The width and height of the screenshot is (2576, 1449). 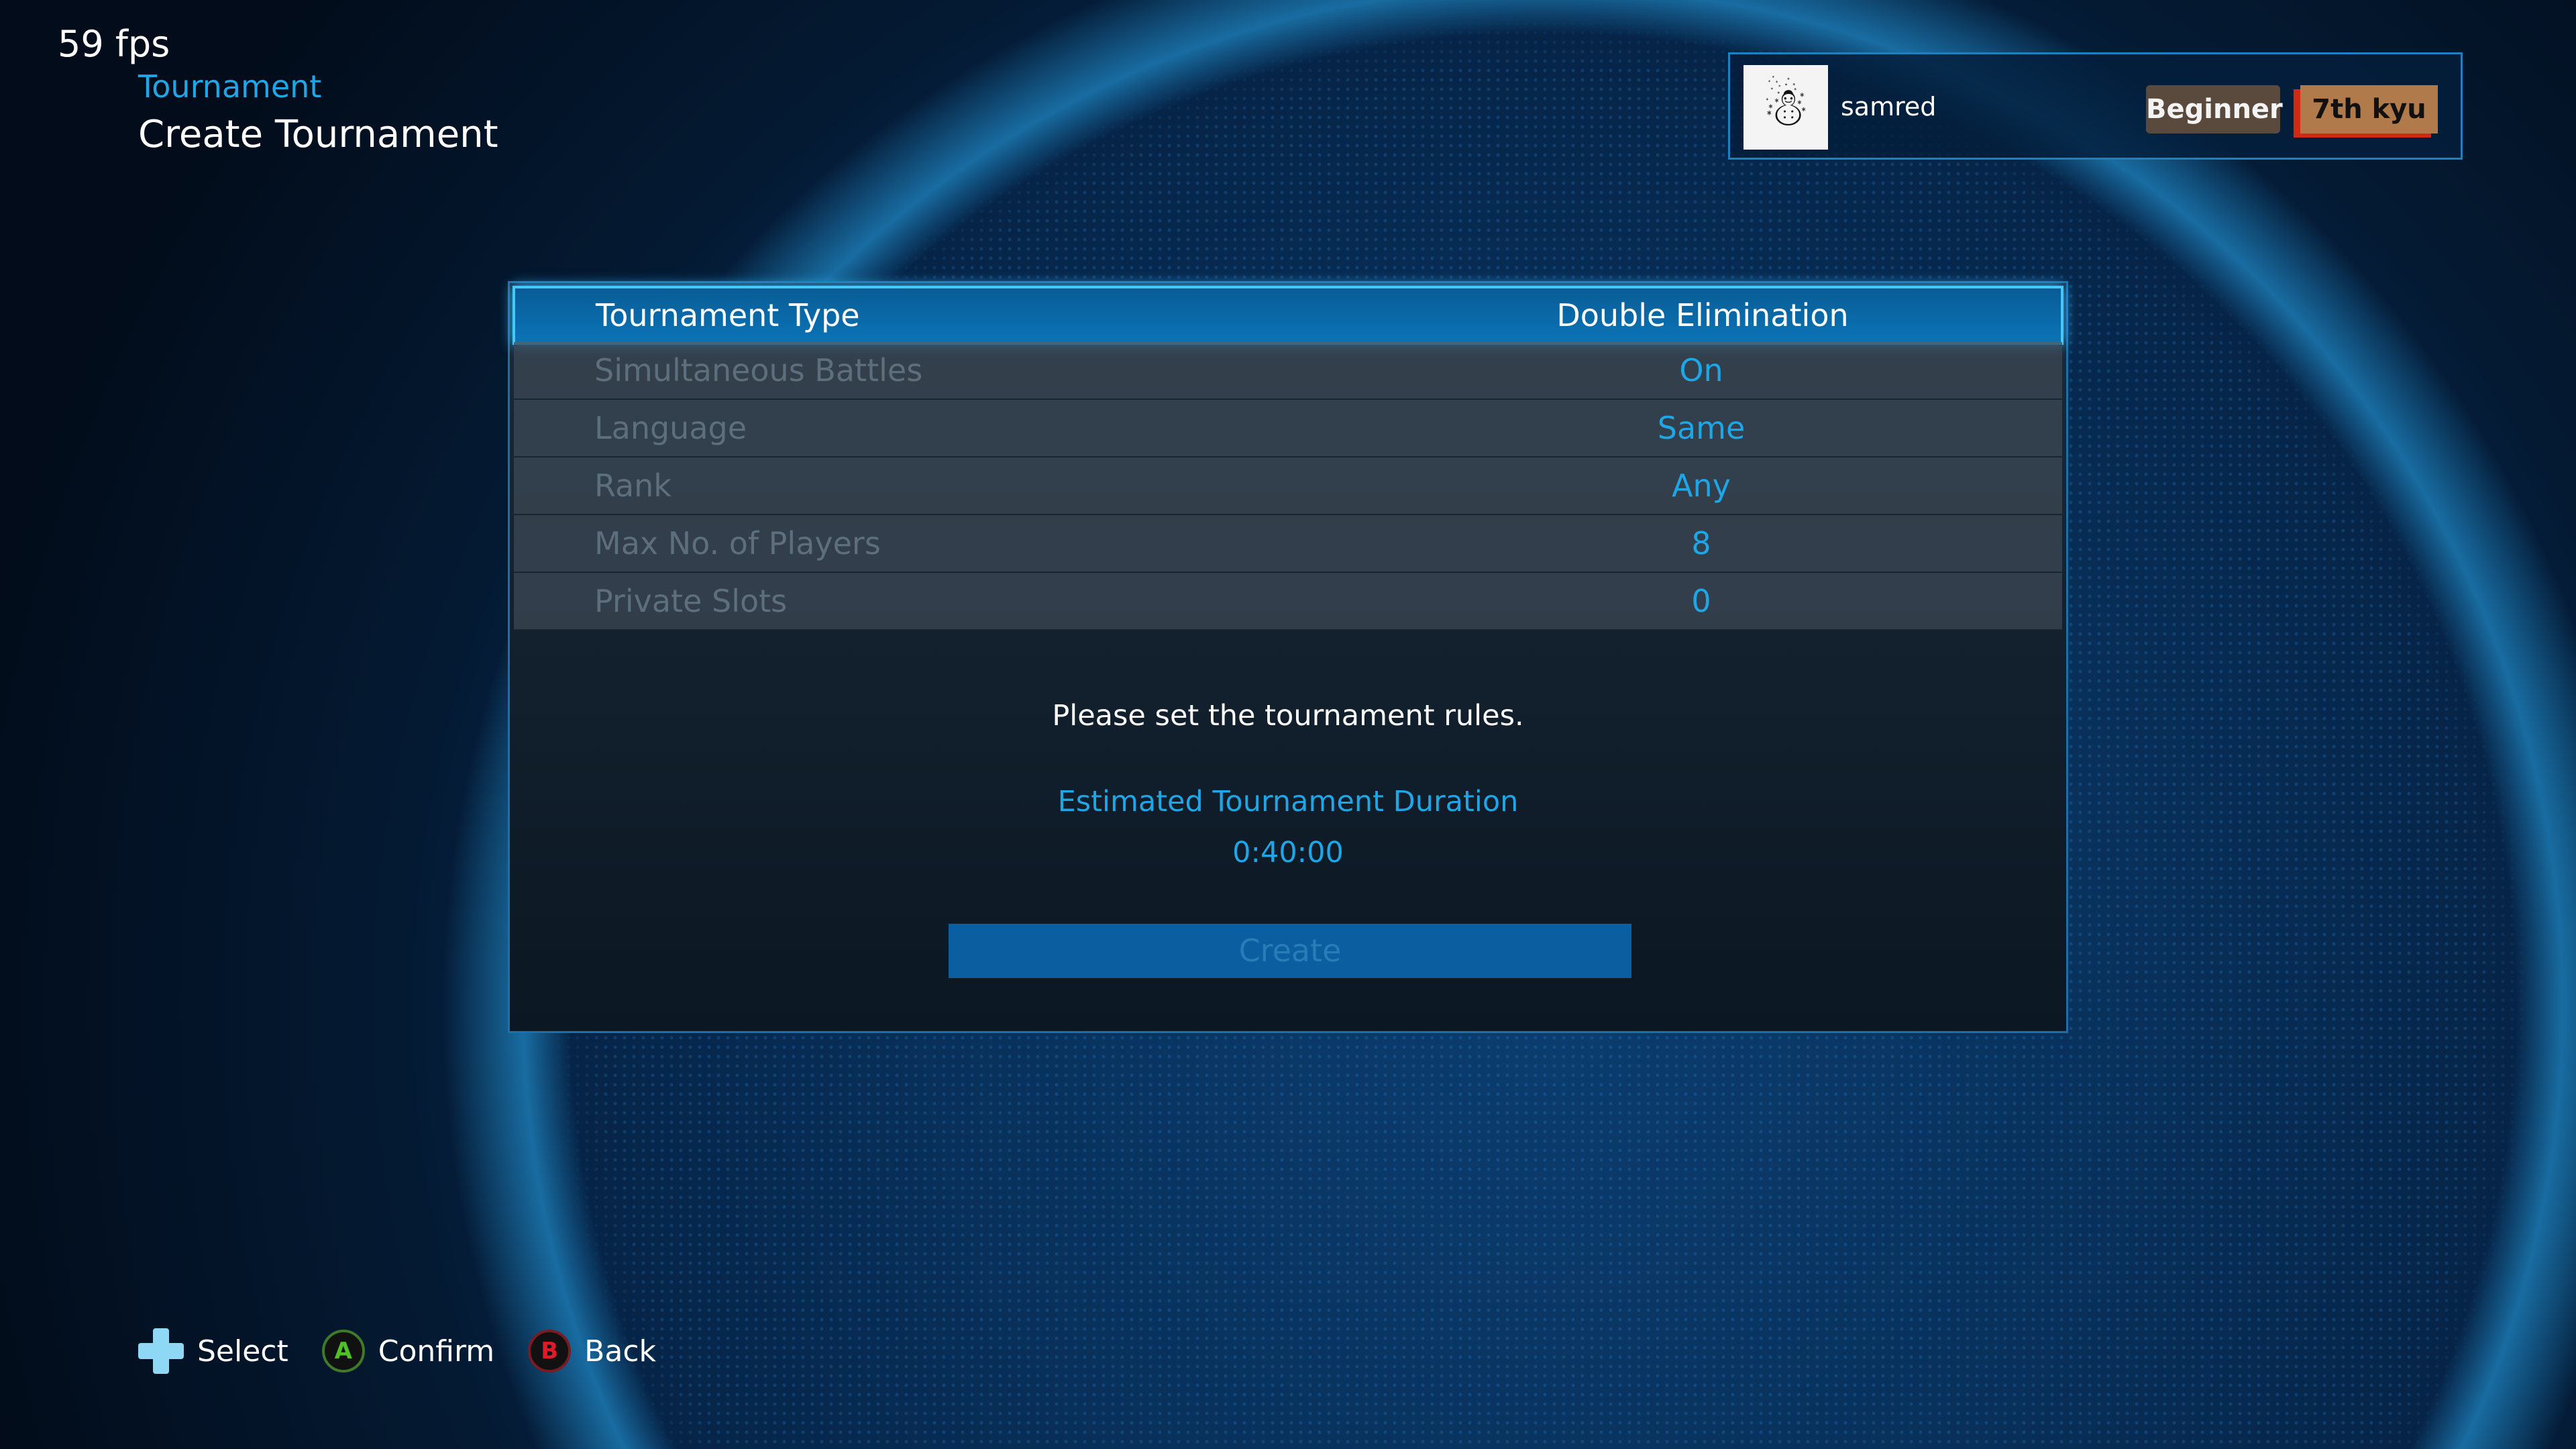 What do you see at coordinates (1288, 315) in the screenshot?
I see `setting-row-tournament-type: Tournament Type Double Elimination` at bounding box center [1288, 315].